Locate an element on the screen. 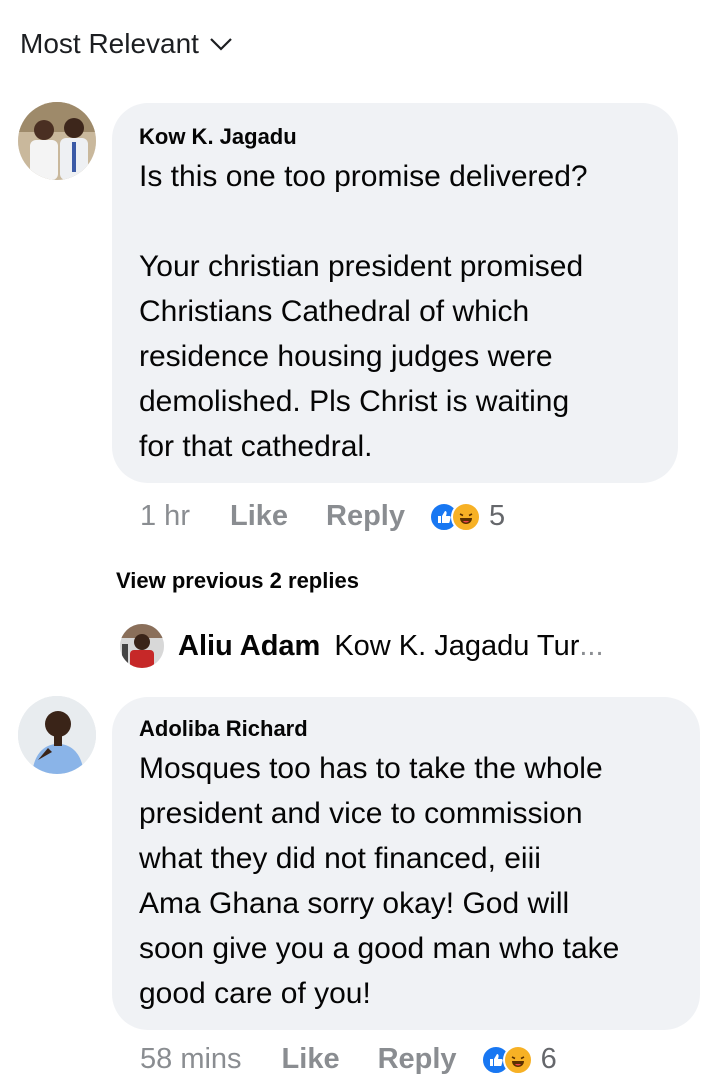  comment-author: Kow K. Jagadu is located at coordinates (218, 137).